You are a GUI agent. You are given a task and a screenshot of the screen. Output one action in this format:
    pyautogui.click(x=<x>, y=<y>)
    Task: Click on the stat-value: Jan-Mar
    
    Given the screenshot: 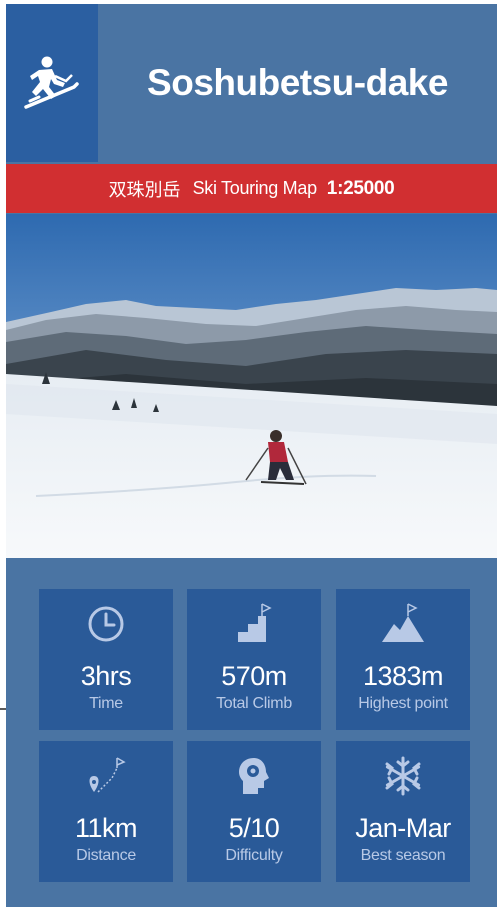 What is the action you would take?
    pyautogui.click(x=403, y=828)
    